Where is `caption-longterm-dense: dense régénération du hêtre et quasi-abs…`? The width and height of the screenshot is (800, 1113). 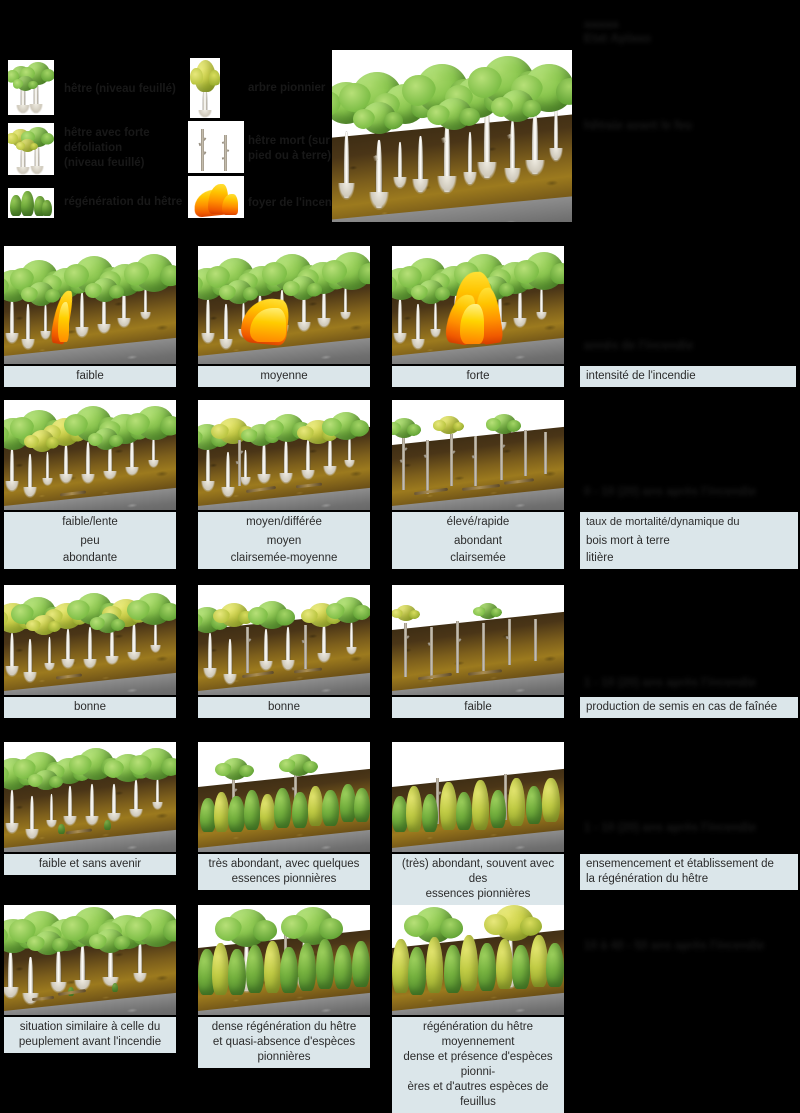
caption-longterm-dense: dense régénération du hêtre et quasi-abs… is located at coordinates (284, 1042).